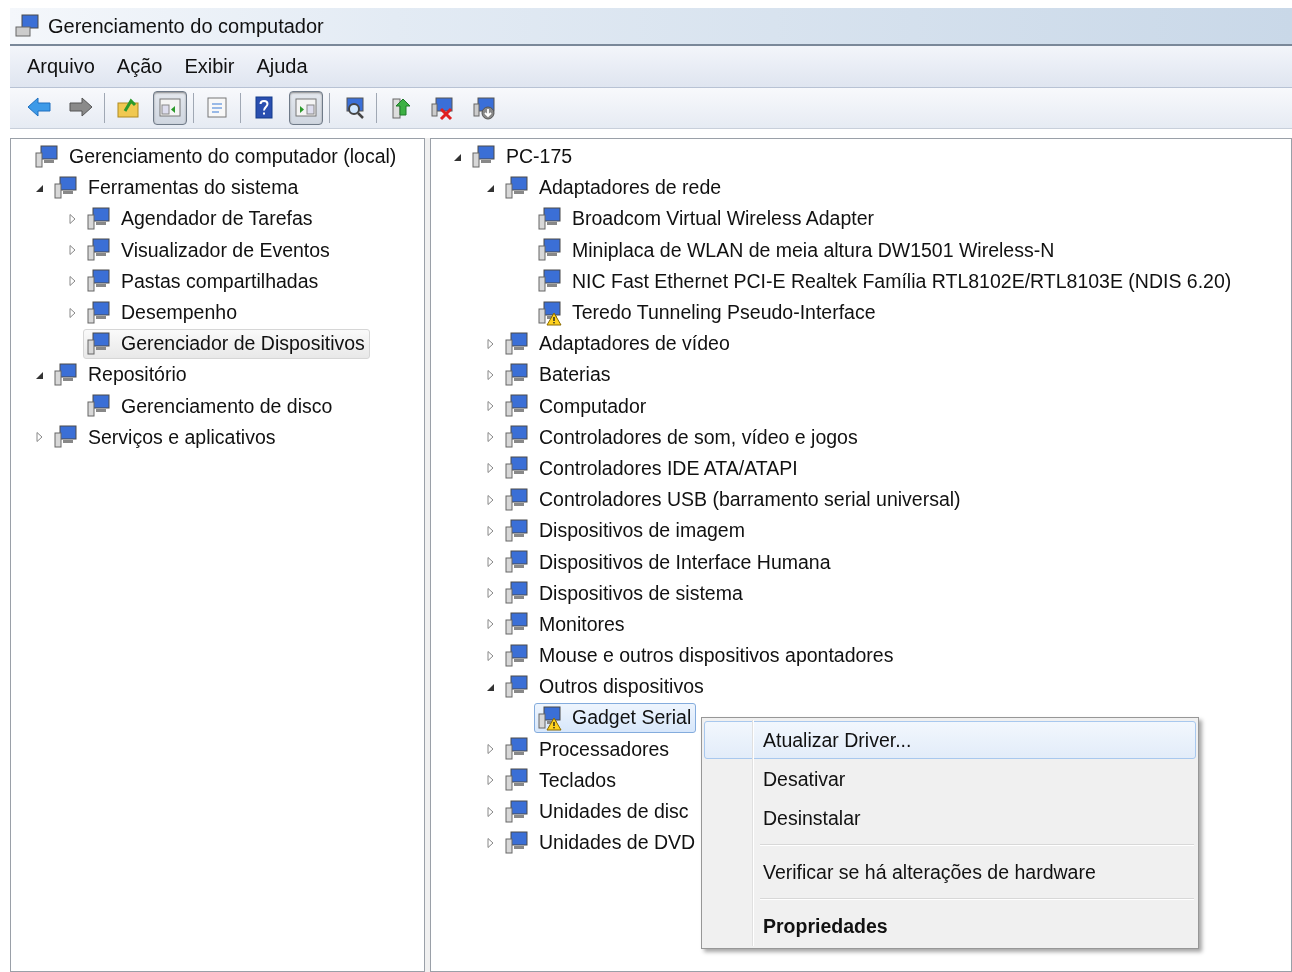 The height and width of the screenshot is (972, 1292). Describe the element at coordinates (707, 312) in the screenshot. I see `tree-item: Teredo Tunneling Pseudo-Interface` at that location.